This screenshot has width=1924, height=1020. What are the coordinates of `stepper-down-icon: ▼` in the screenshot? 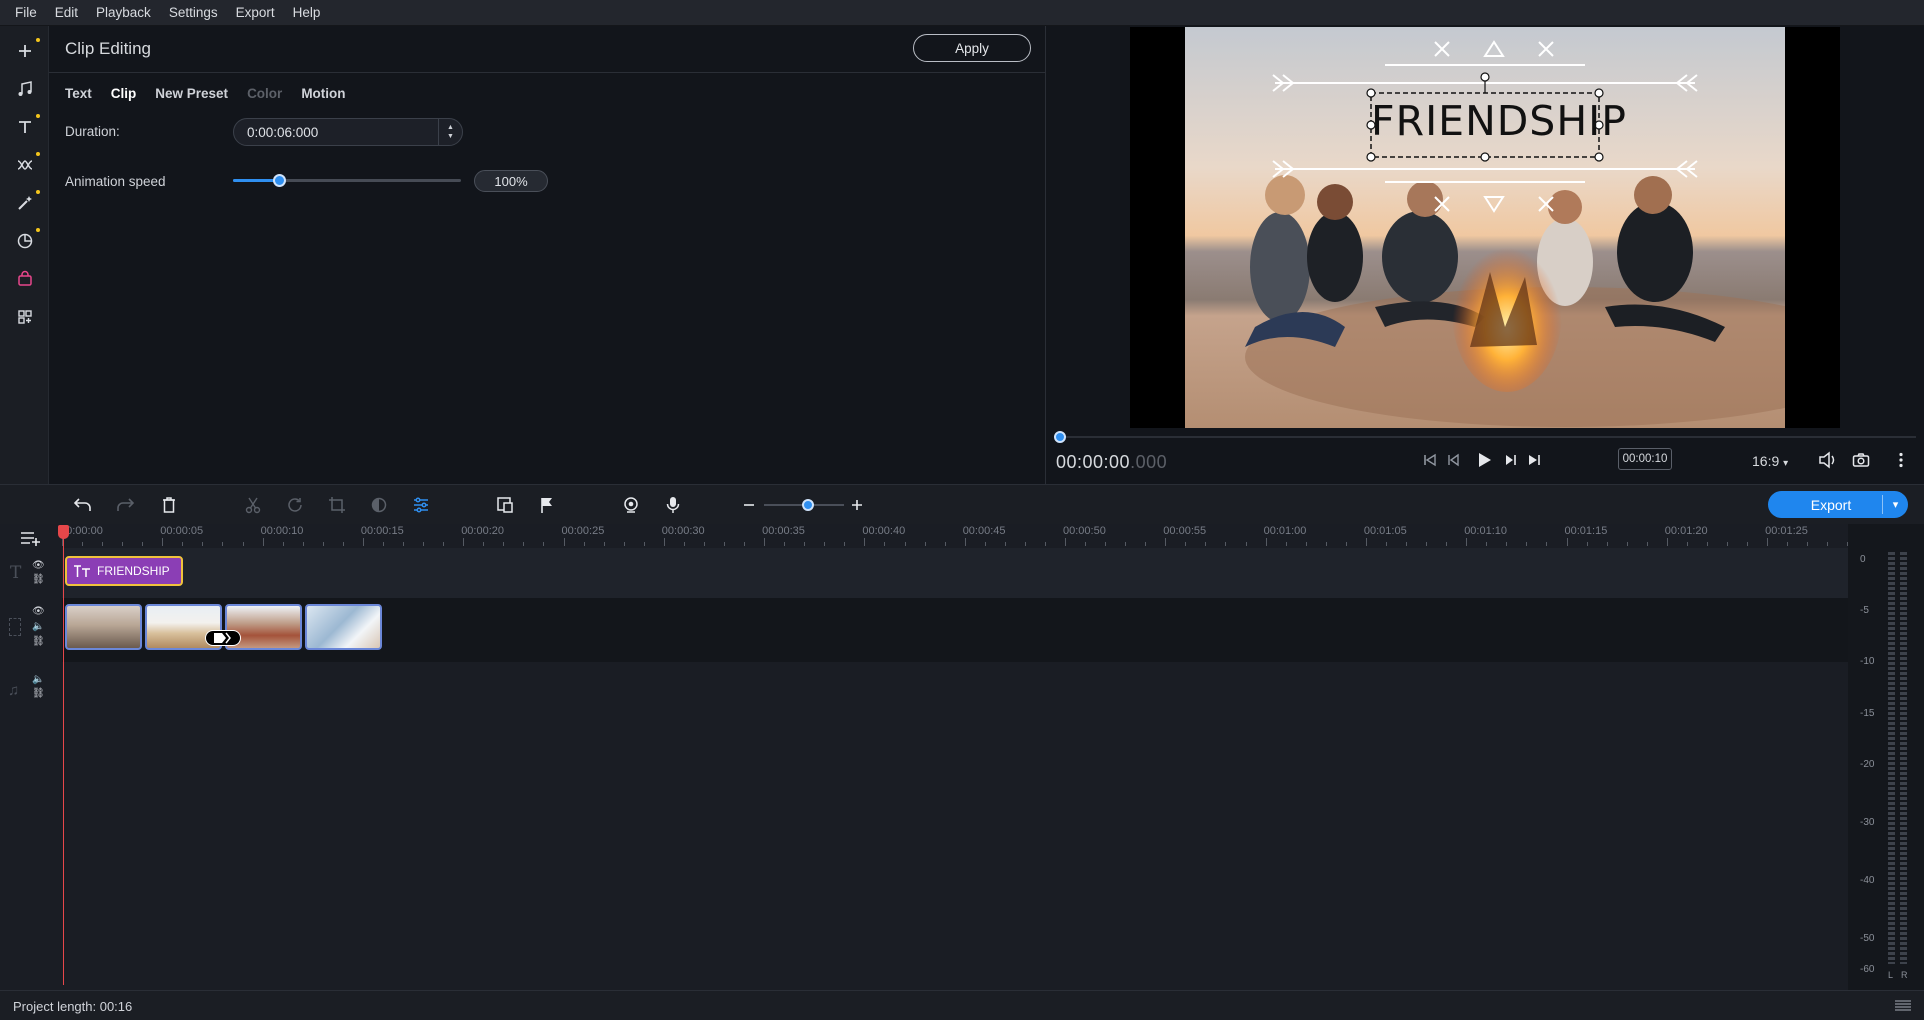 It's located at (450, 136).